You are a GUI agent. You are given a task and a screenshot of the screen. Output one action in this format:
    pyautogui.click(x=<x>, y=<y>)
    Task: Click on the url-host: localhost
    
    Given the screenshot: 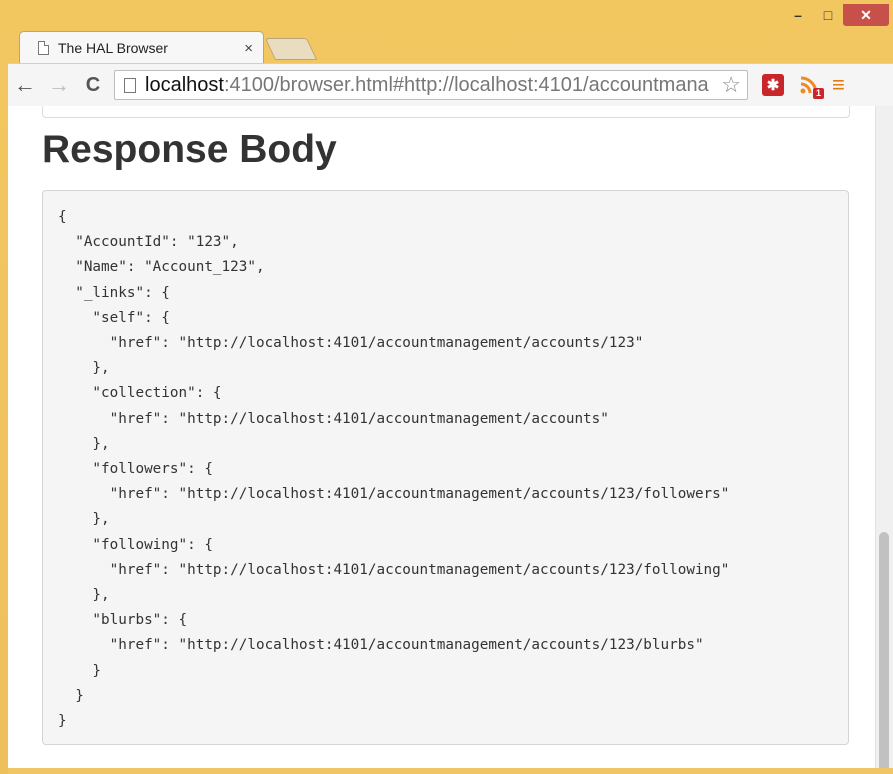 What is the action you would take?
    pyautogui.click(x=184, y=84)
    